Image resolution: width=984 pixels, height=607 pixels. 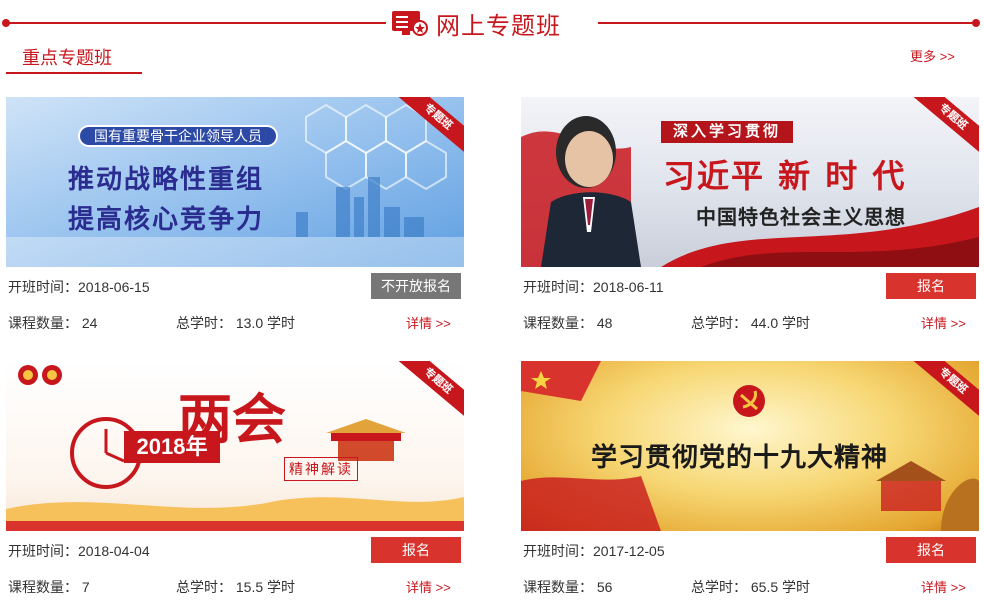 What do you see at coordinates (166, 179) in the screenshot?
I see `banner-headline: 推动战略性重组` at bounding box center [166, 179].